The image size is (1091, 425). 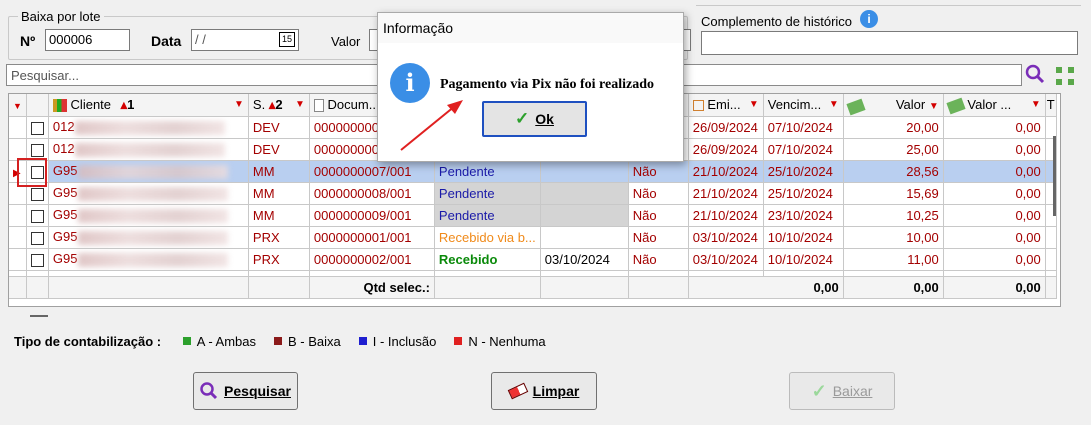 What do you see at coordinates (200, 39) in the screenshot?
I see `date-value: / /` at bounding box center [200, 39].